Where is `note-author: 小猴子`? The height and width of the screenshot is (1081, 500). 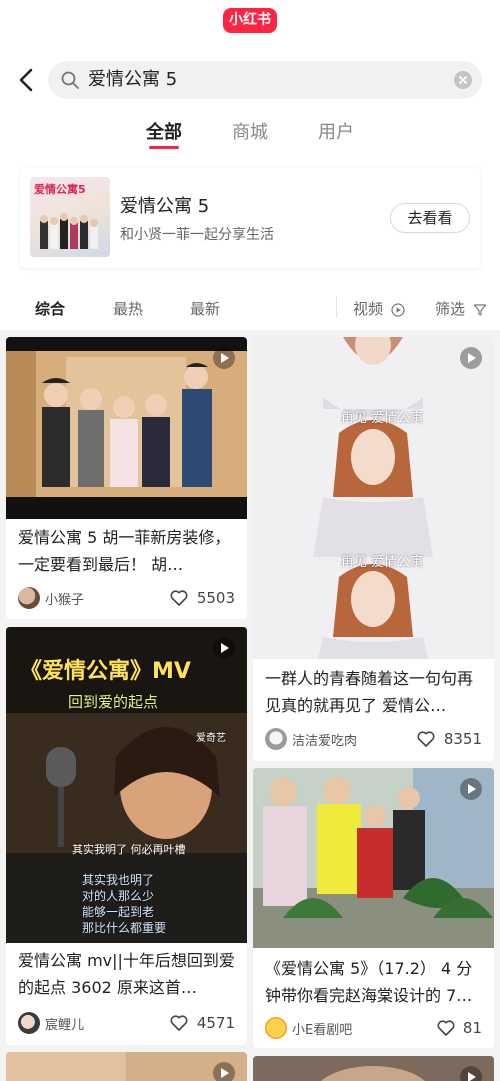
note-author: 小猴子 is located at coordinates (78, 598).